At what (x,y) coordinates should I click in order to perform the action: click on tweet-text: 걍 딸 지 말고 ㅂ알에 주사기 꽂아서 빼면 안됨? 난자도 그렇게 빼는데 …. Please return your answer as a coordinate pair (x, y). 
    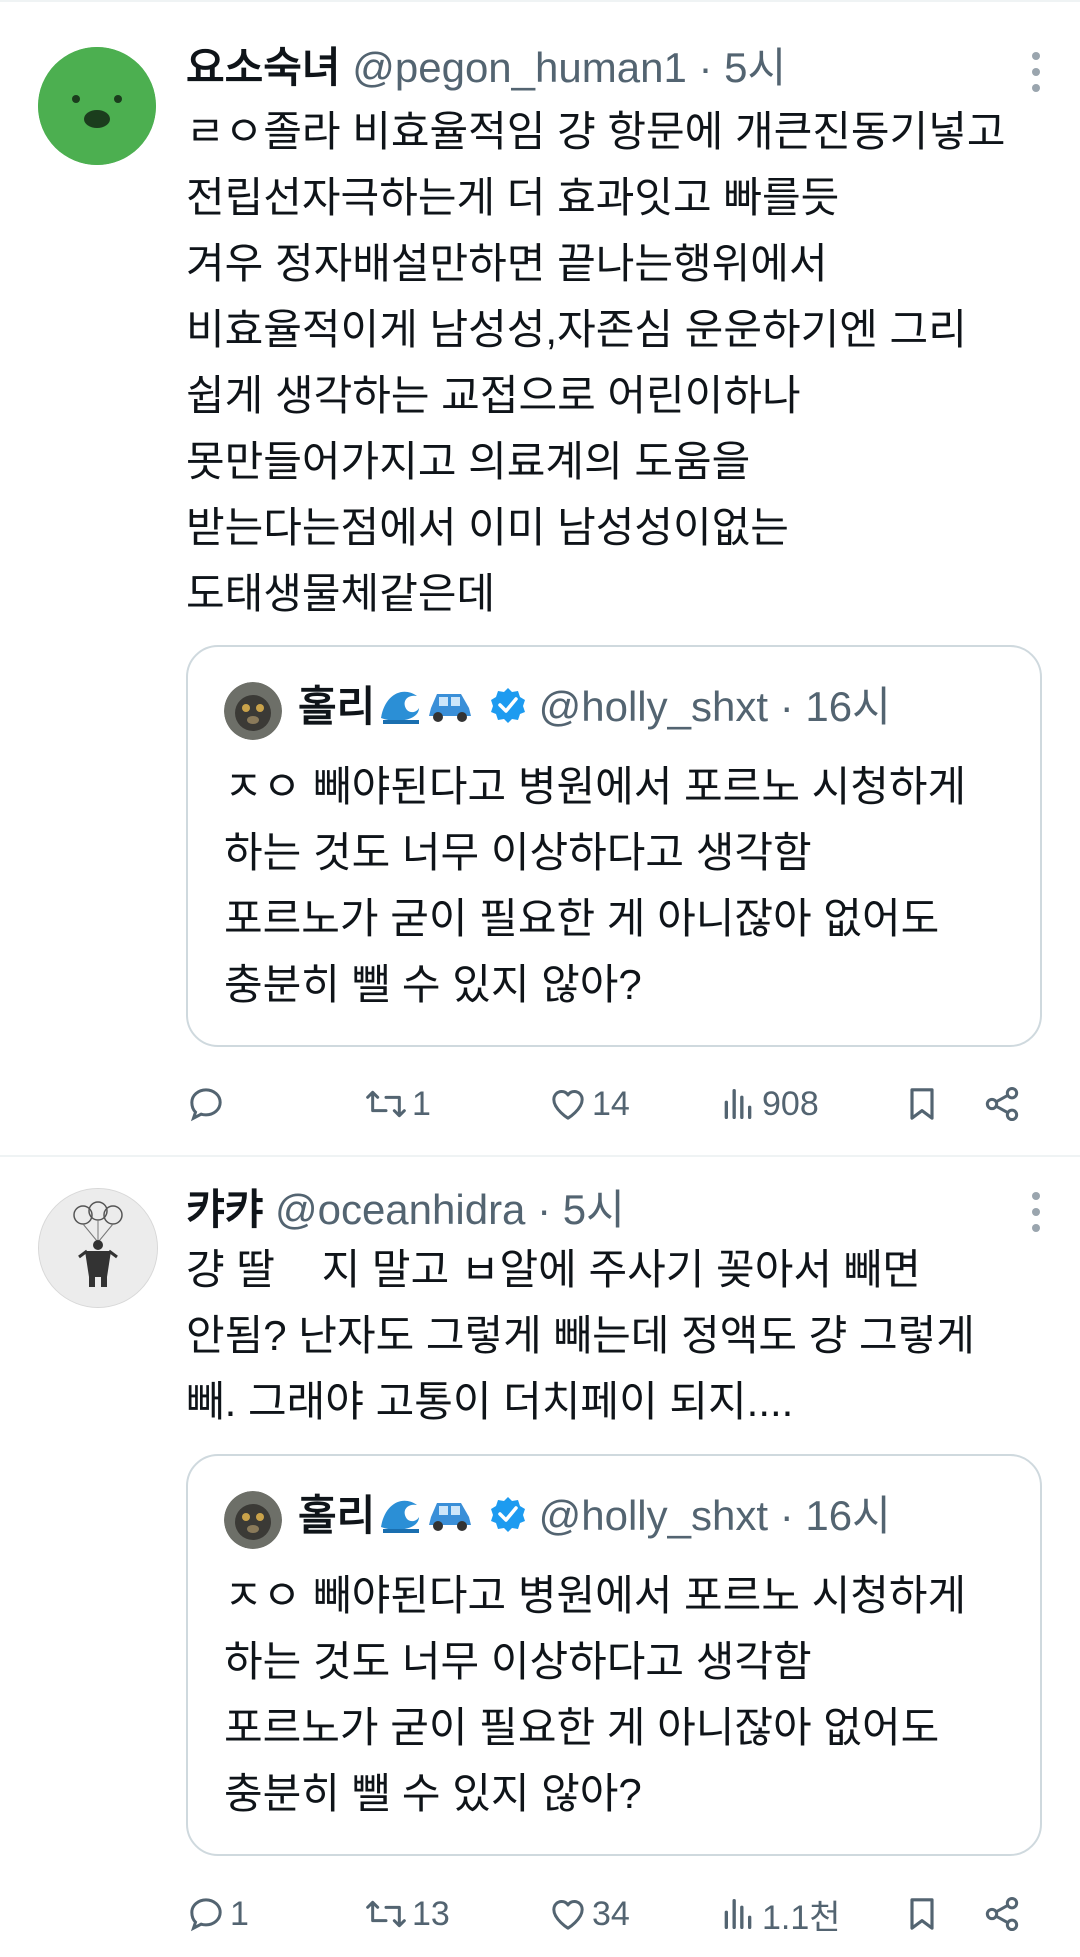
    Looking at the image, I should click on (616, 1336).